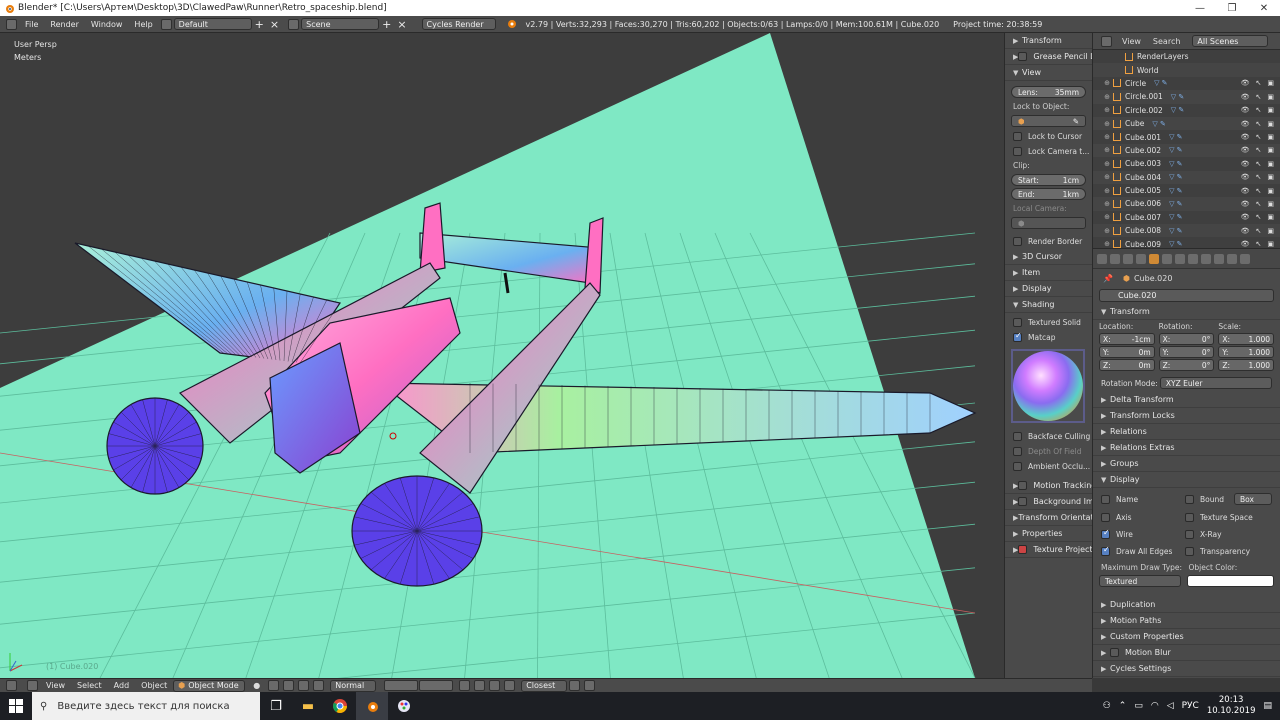 Image resolution: width=1280 pixels, height=720 pixels. I want to click on section-delta-transform: ▶ Delta Transform, so click(1186, 400).